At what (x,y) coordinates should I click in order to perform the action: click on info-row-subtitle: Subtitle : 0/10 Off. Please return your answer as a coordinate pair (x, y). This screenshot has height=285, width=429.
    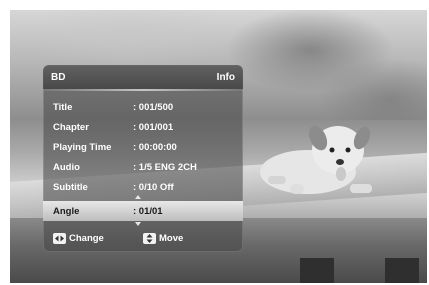
    Looking at the image, I should click on (143, 187).